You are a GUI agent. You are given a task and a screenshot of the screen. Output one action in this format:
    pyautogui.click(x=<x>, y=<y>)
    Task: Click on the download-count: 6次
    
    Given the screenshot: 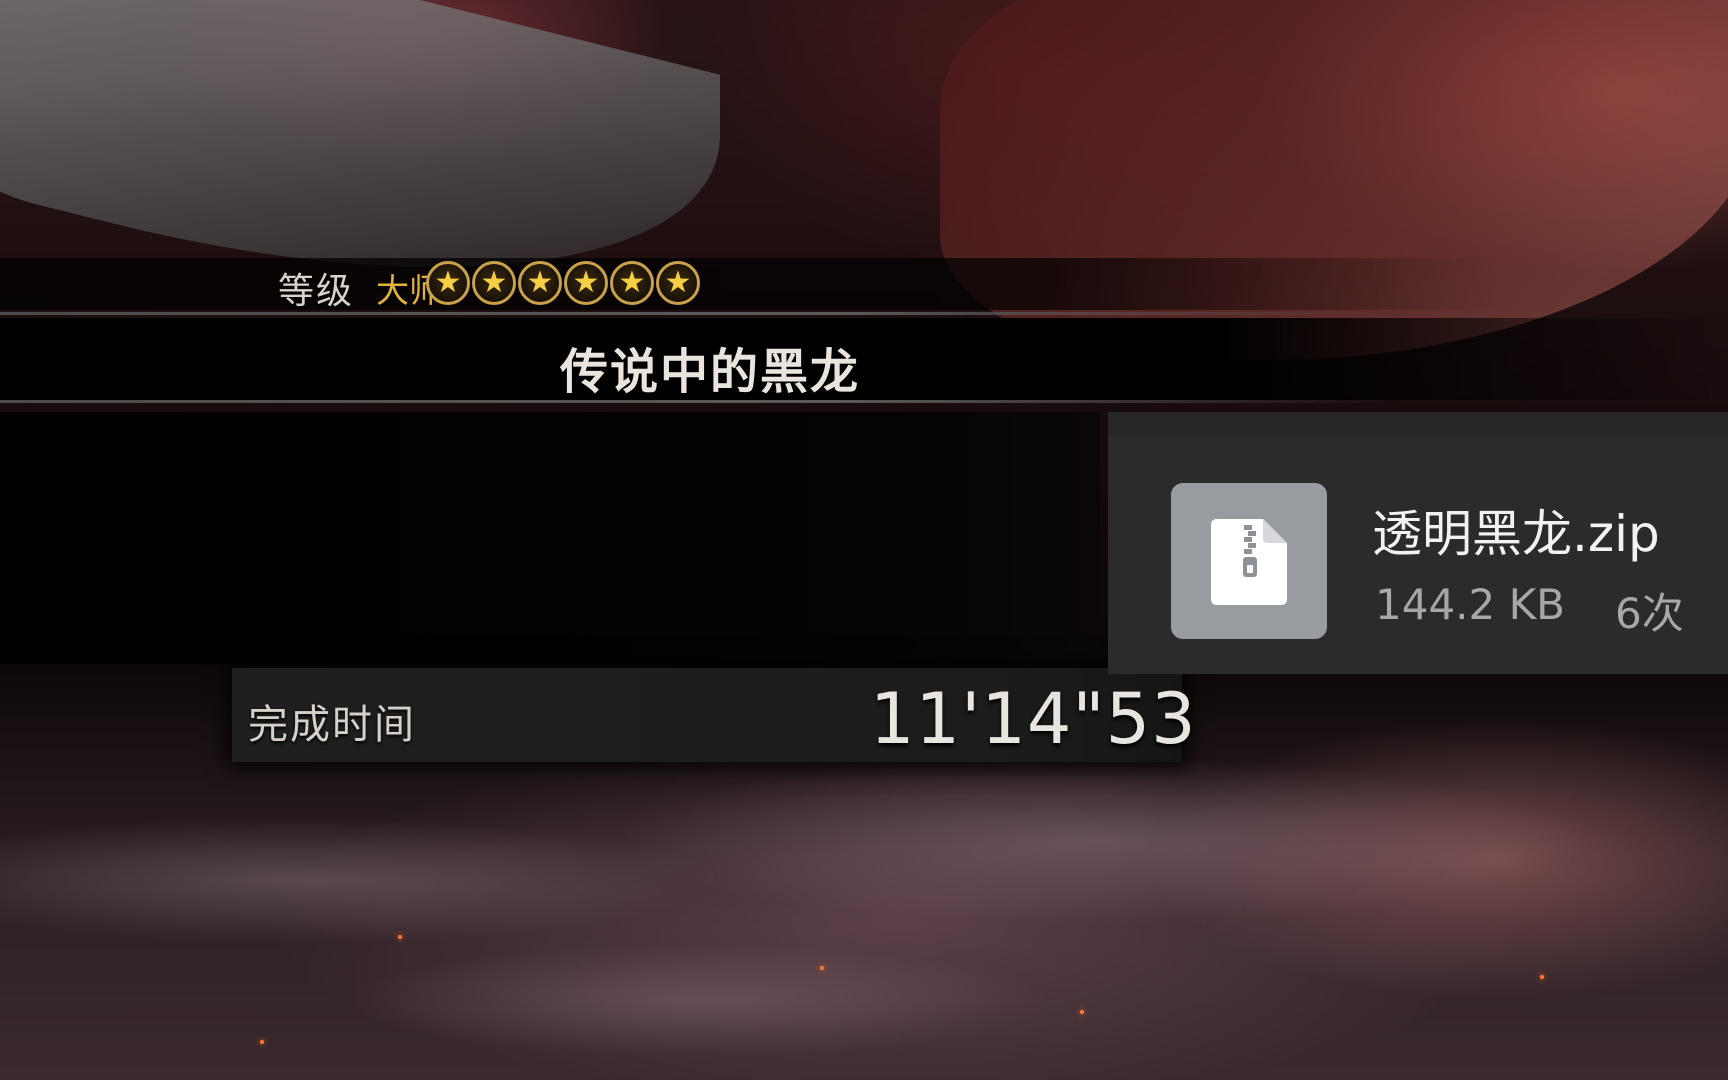 What is the action you would take?
    pyautogui.click(x=1649, y=613)
    